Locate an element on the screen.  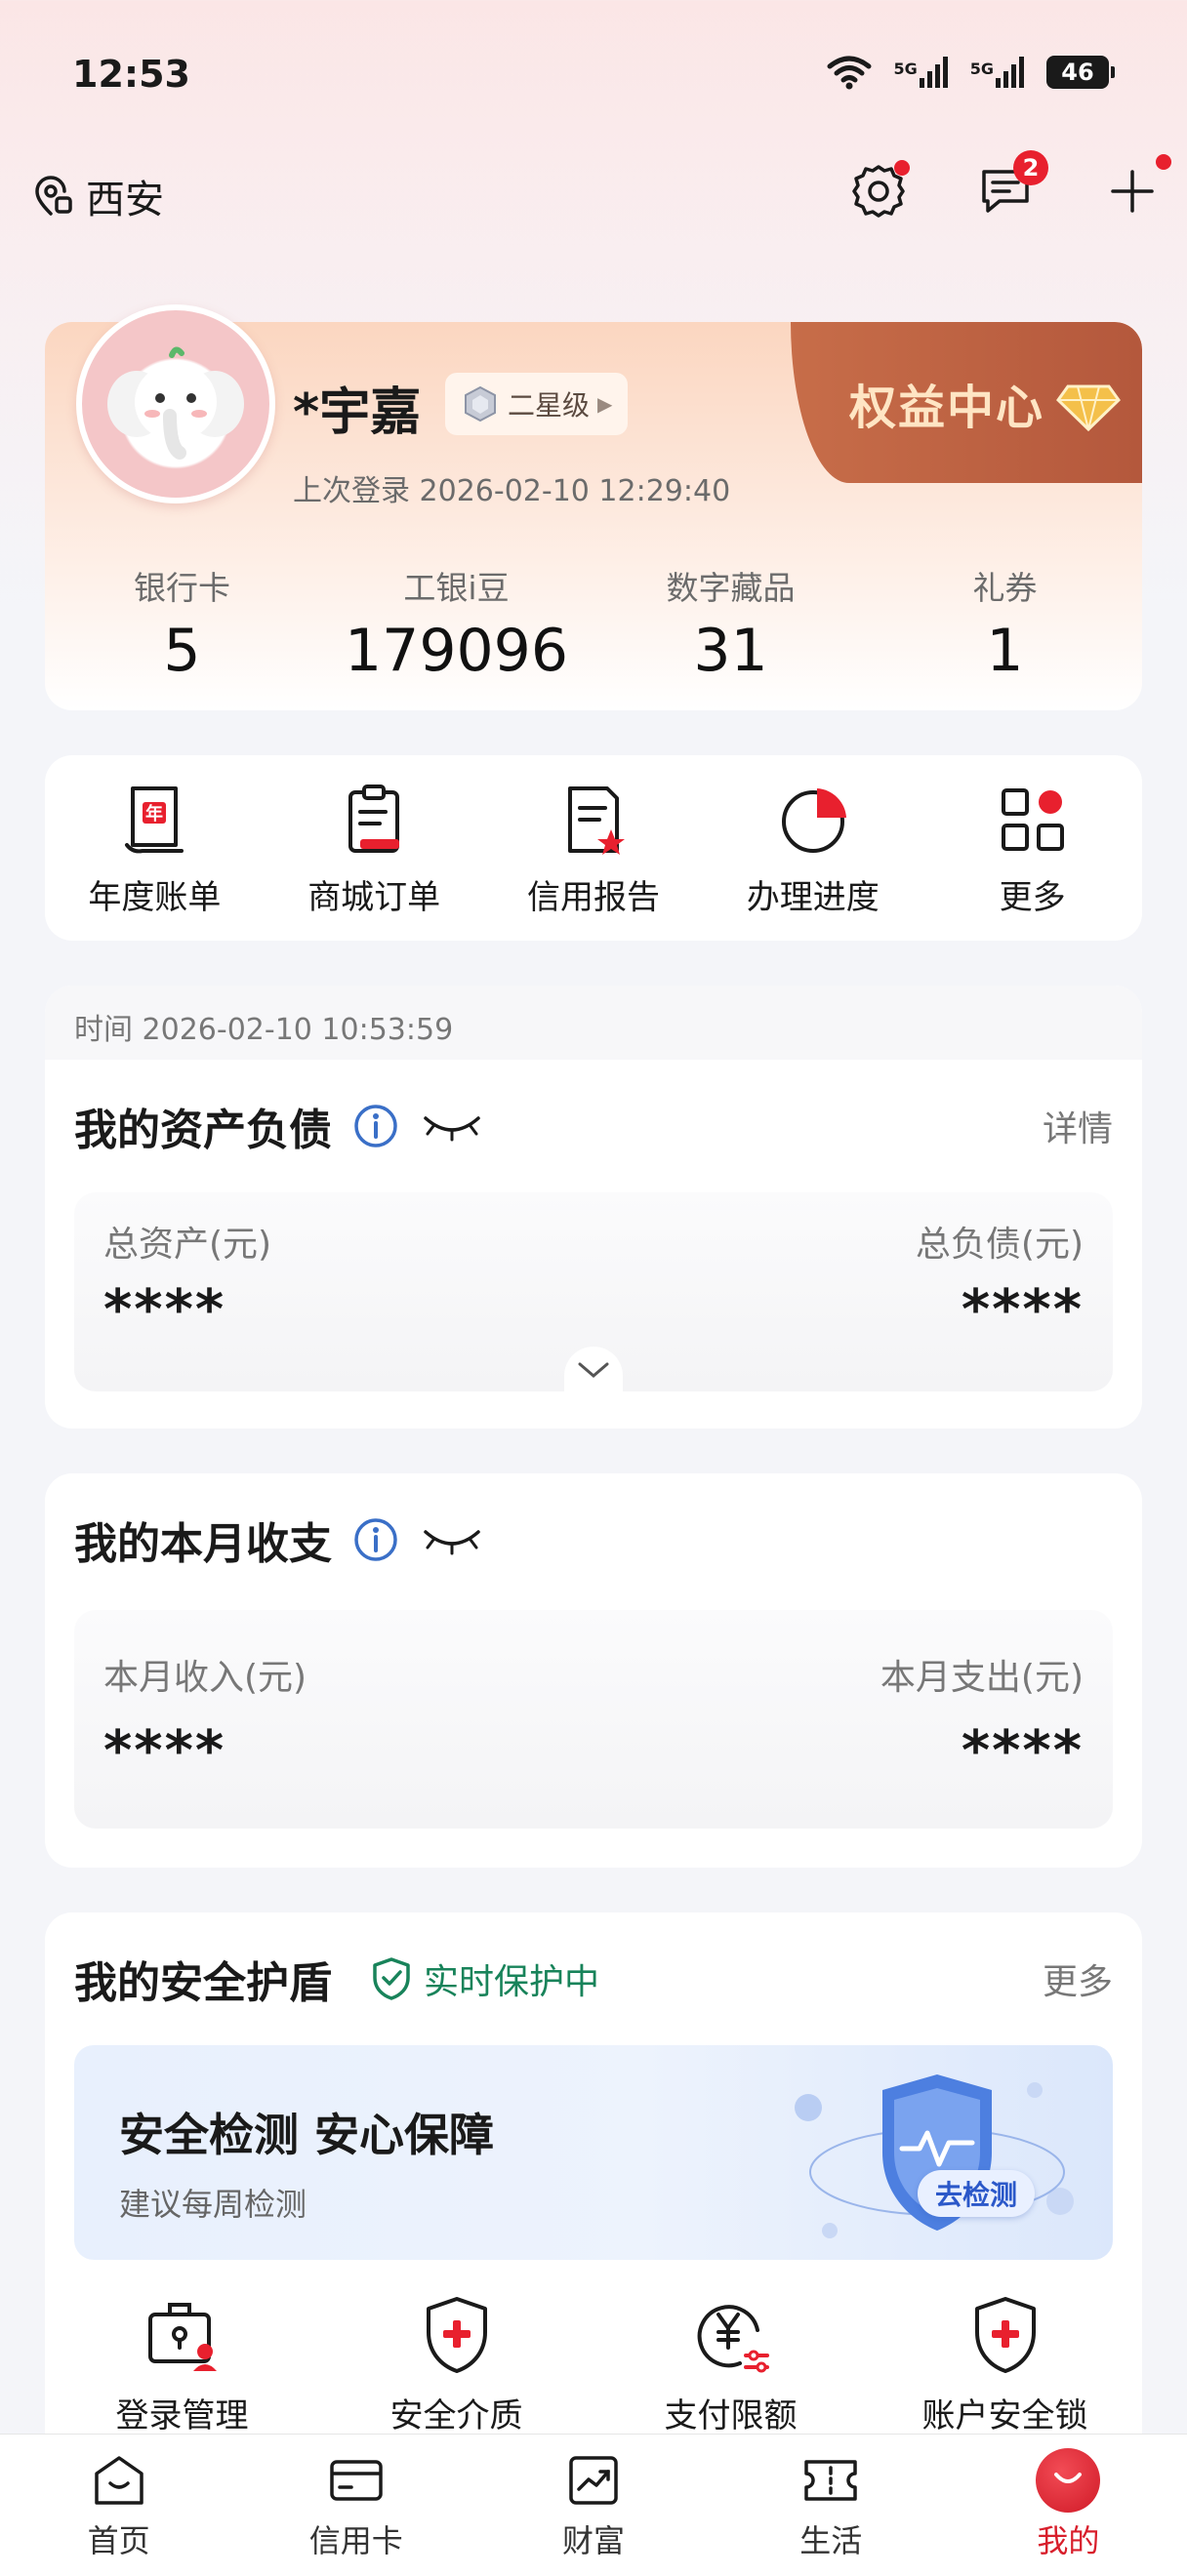
quick-action-label: 年度账单 is located at coordinates (155, 897).